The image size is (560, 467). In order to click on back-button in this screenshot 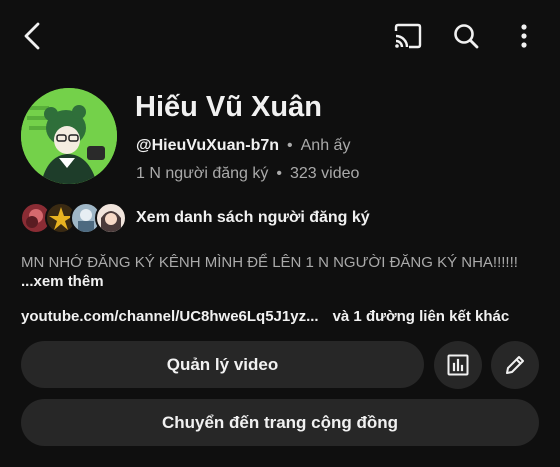, I will do `click(32, 36)`.